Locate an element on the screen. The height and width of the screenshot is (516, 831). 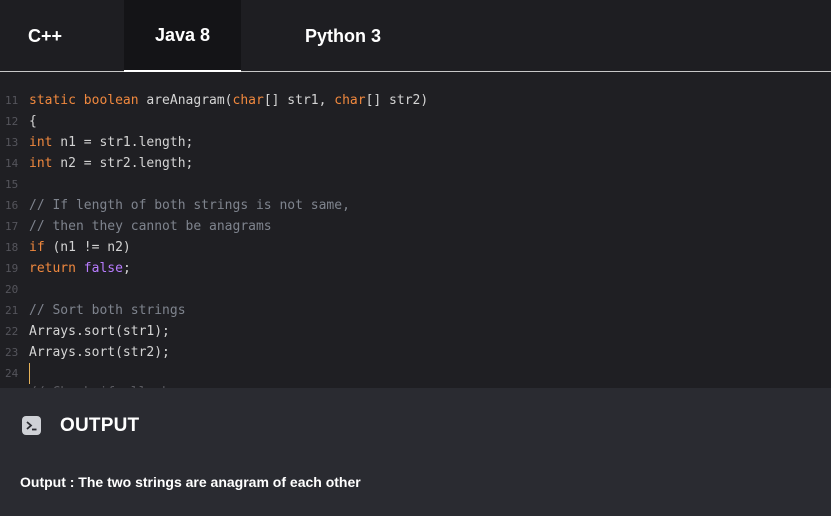
code-line: 20 is located at coordinates (415, 289).